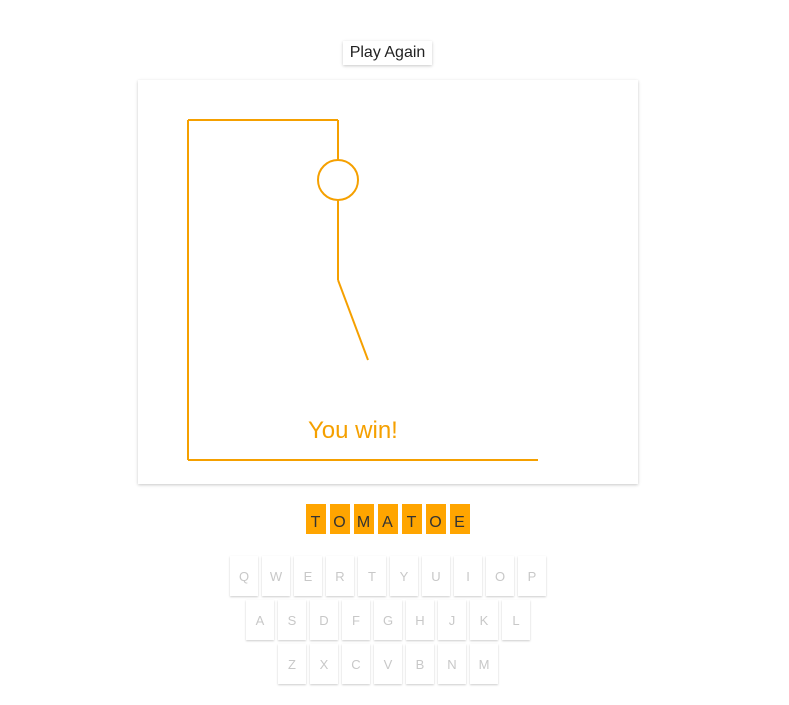 Image resolution: width=789 pixels, height=705 pixels. I want to click on key-e: E, so click(308, 576).